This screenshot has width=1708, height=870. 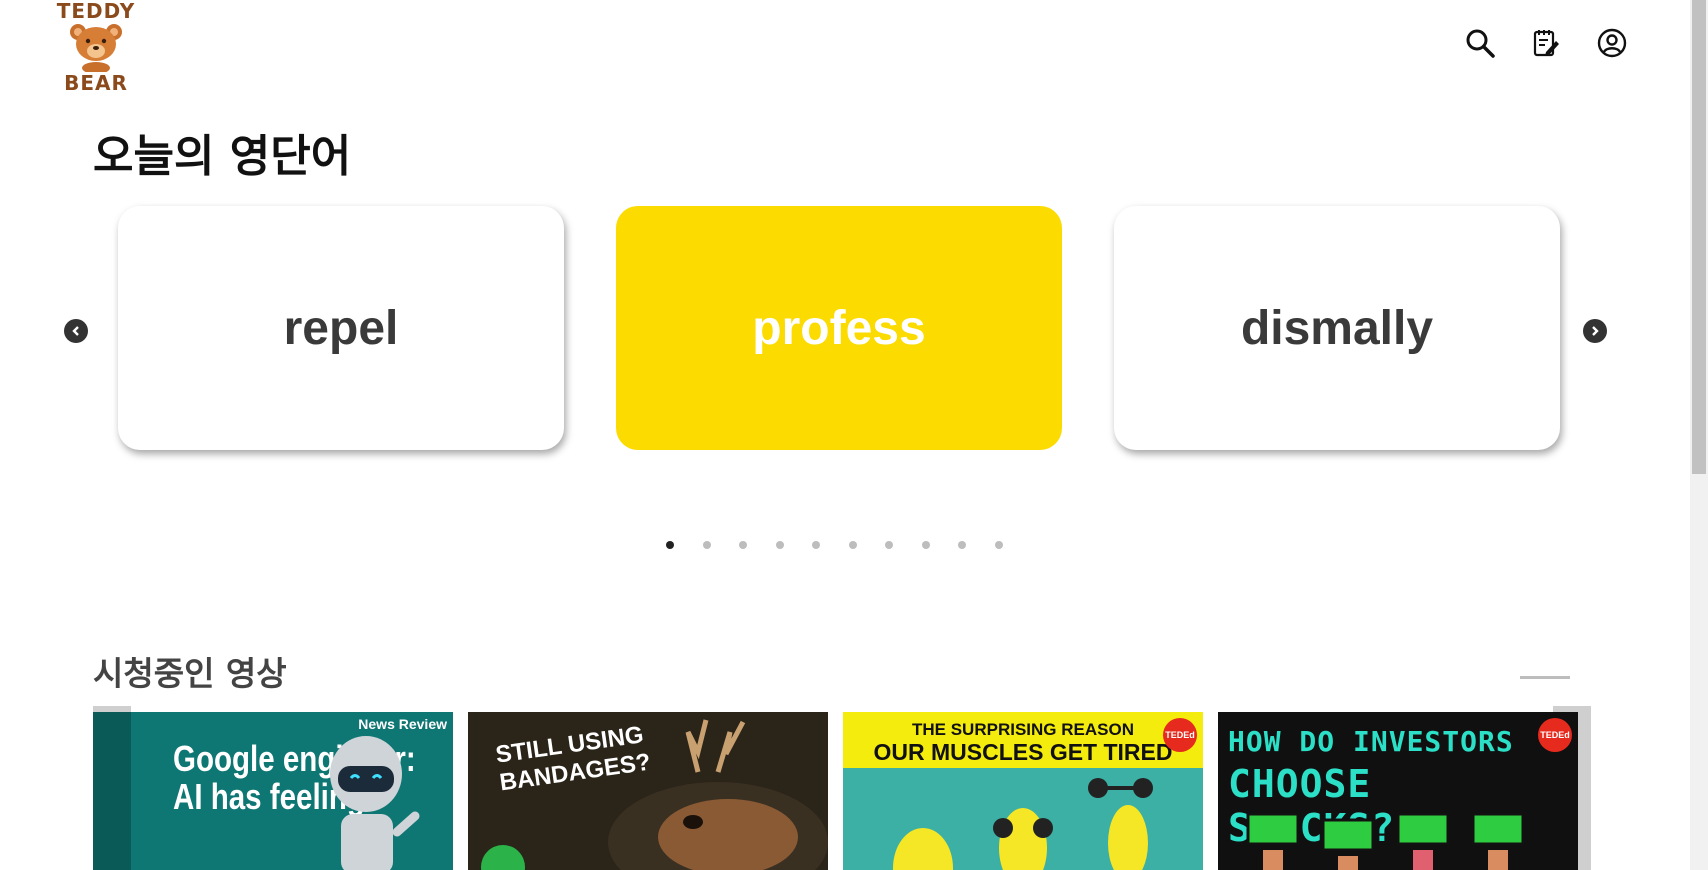 What do you see at coordinates (1699, 237) in the screenshot?
I see `scrollbar-thumb` at bounding box center [1699, 237].